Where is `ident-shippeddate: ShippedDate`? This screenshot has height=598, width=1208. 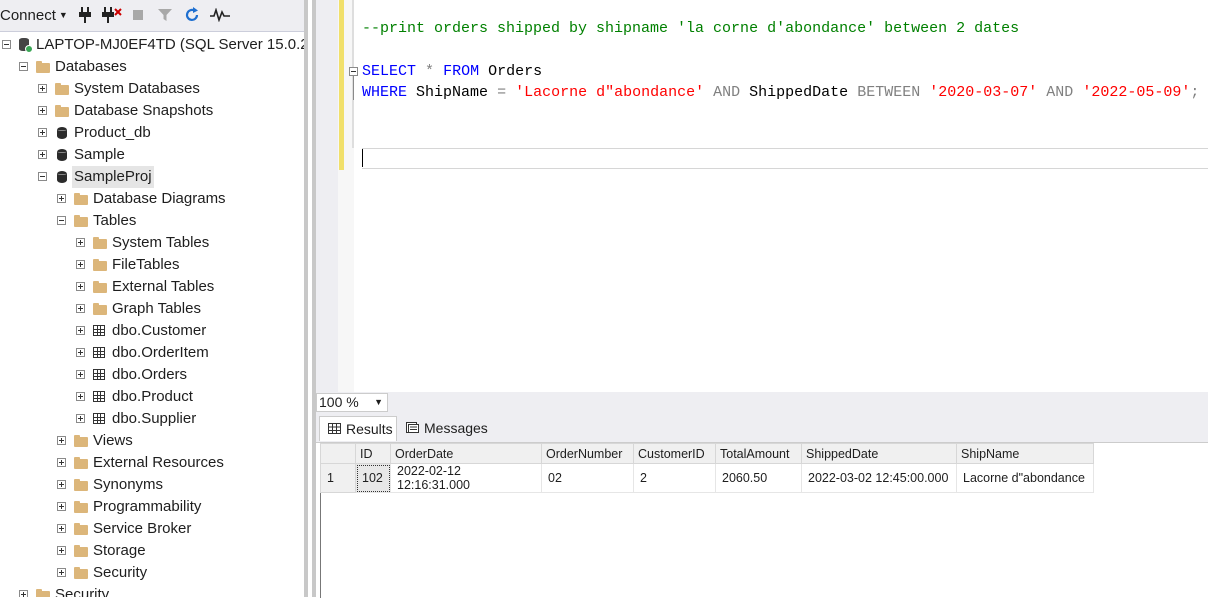
ident-shippeddate: ShippedDate is located at coordinates (799, 92).